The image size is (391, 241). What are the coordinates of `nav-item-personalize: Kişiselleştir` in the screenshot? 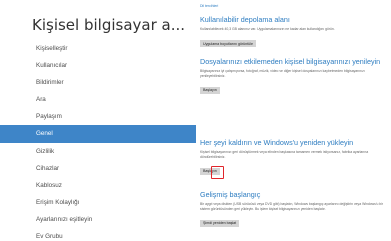 It's located at (98, 48).